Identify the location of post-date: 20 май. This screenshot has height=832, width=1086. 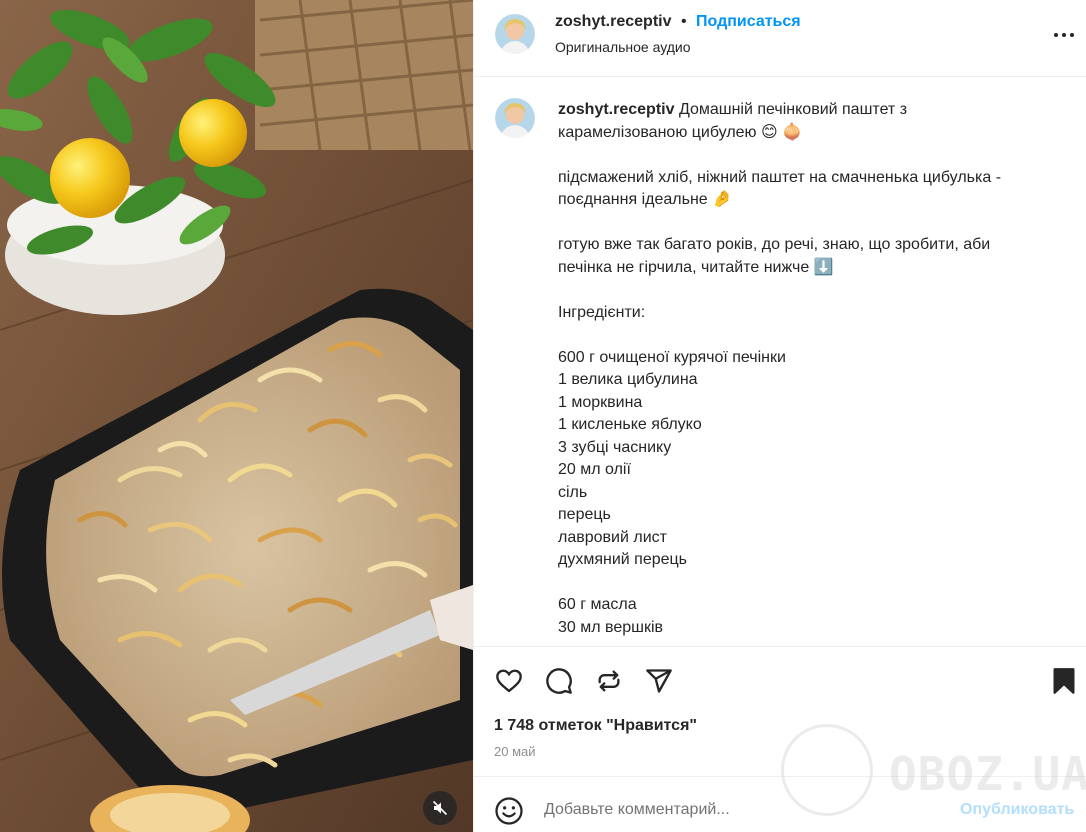
(515, 751).